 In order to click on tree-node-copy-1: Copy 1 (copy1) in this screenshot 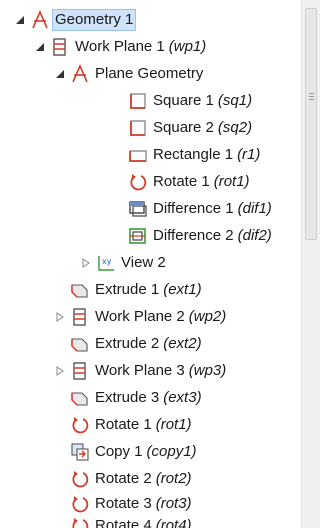, I will do `click(150, 452)`.